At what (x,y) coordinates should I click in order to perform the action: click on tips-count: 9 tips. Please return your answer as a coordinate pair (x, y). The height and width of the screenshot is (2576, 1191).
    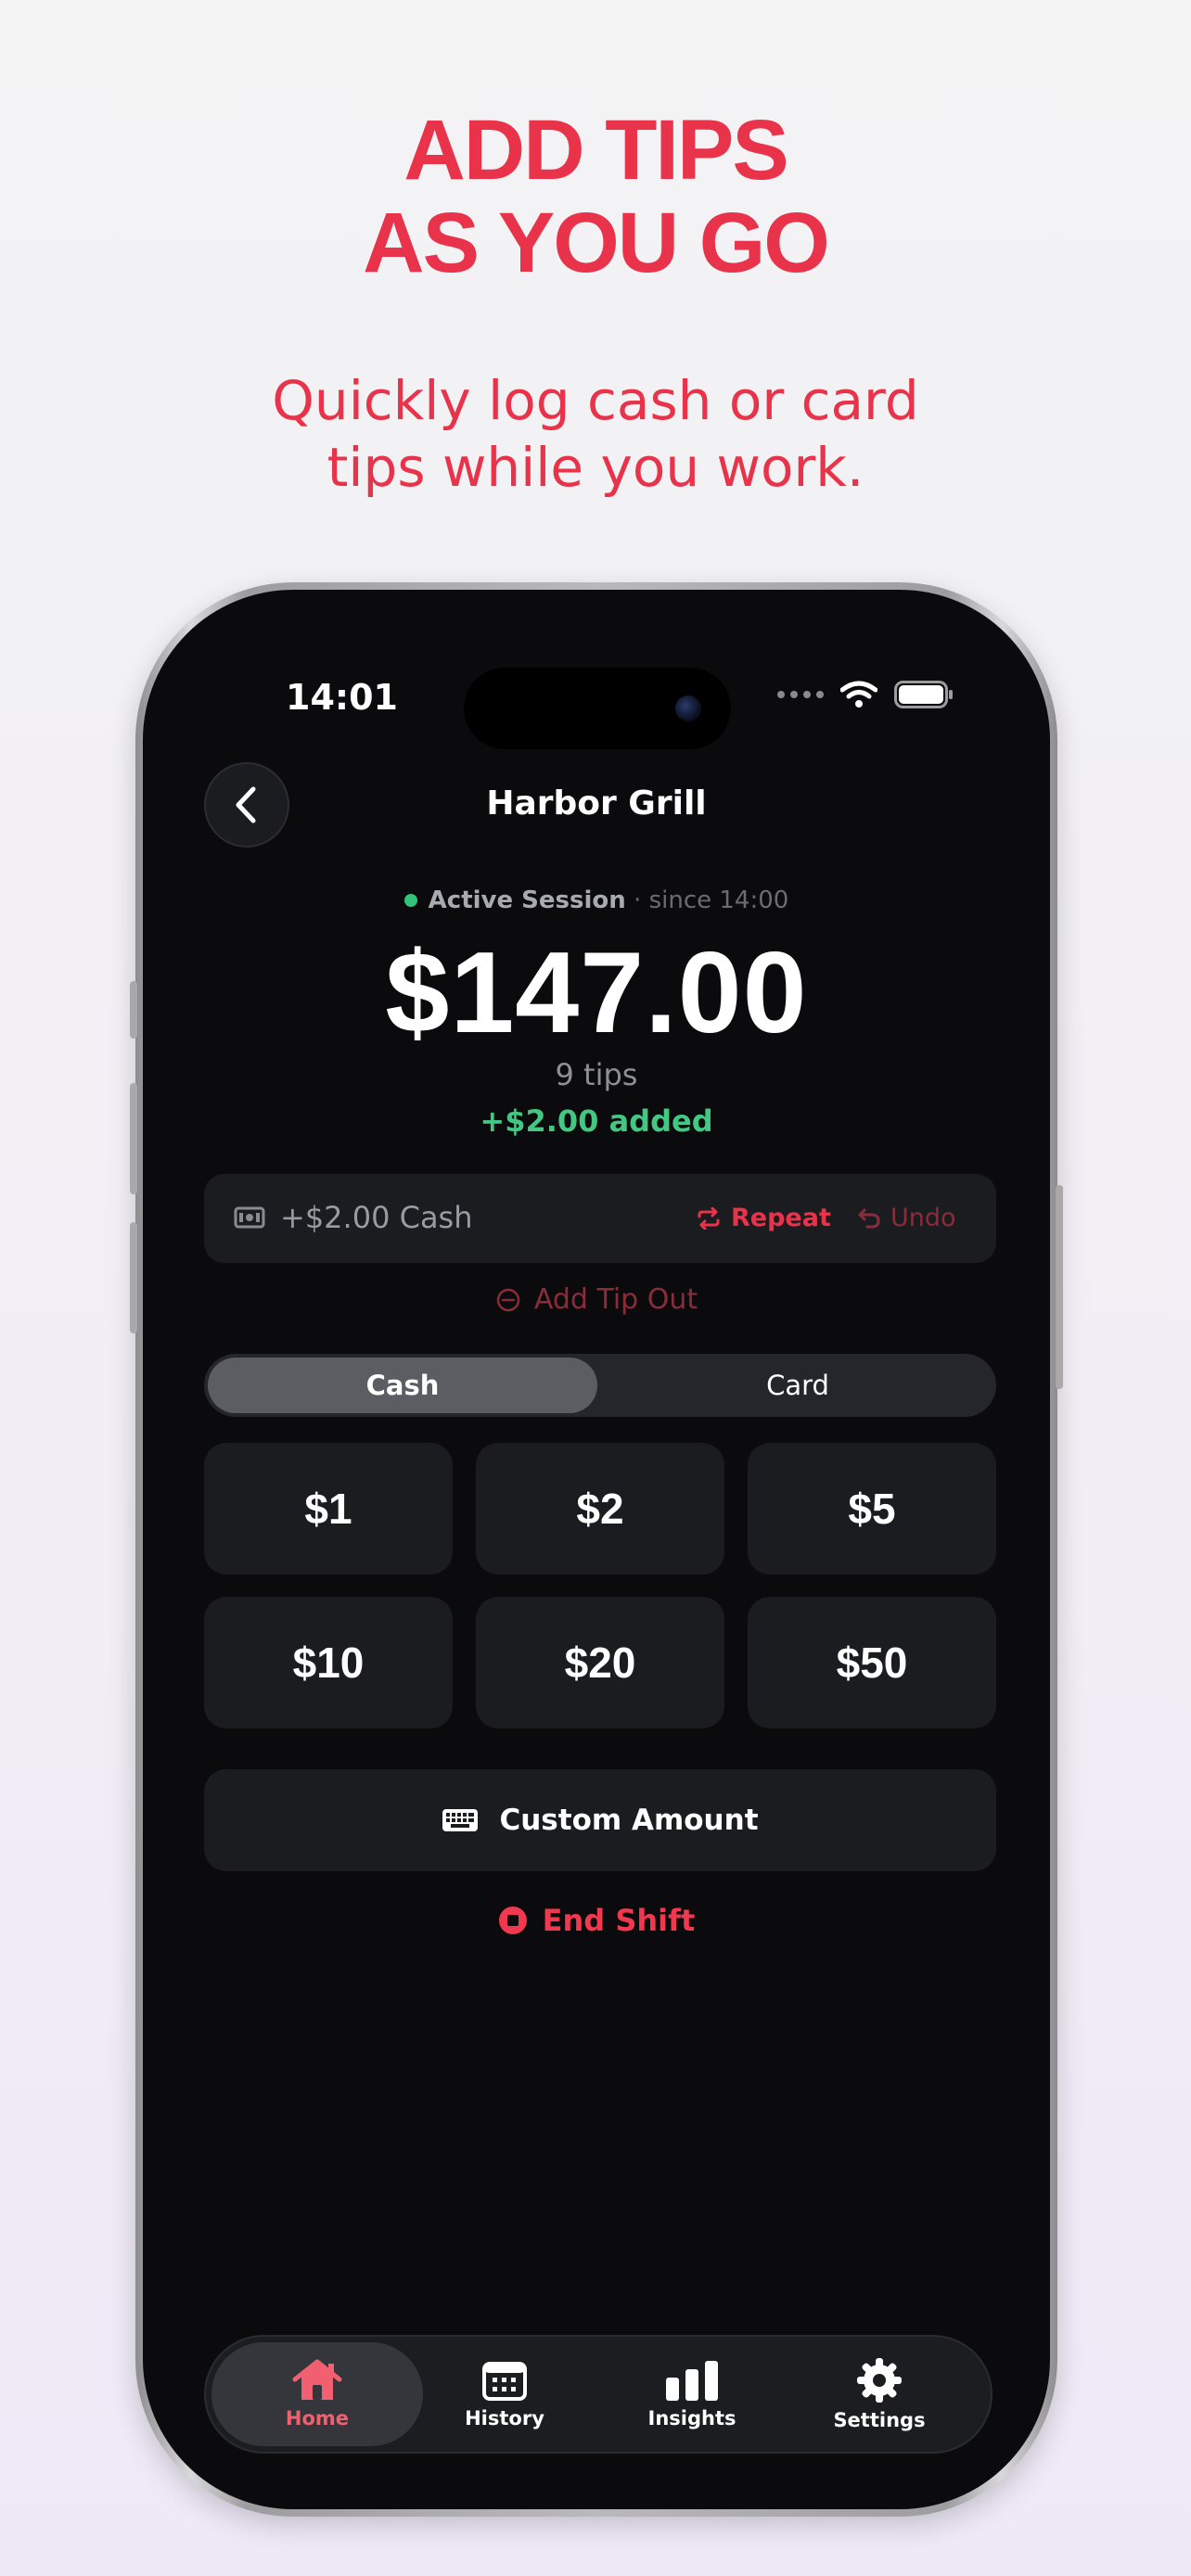
    Looking at the image, I should click on (597, 1075).